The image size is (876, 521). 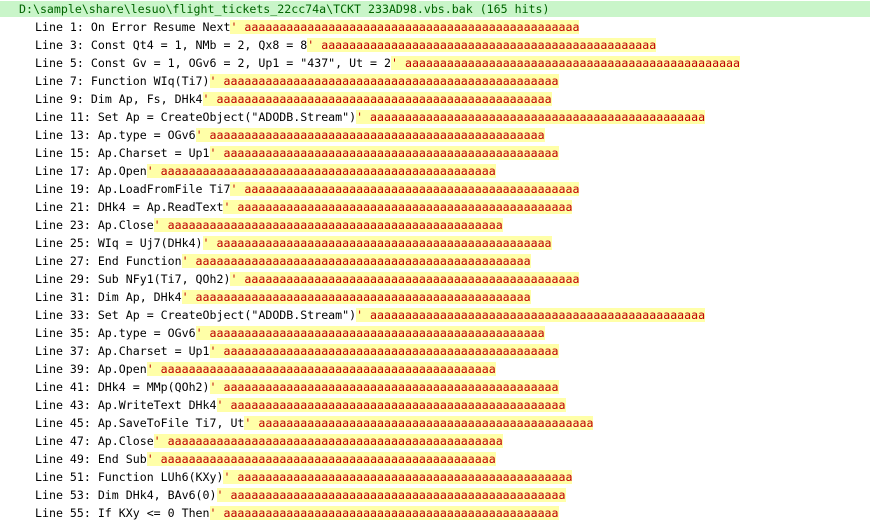 What do you see at coordinates (164, 189) in the screenshot?
I see `line-code: Ap.LoadFromFile Ti7` at bounding box center [164, 189].